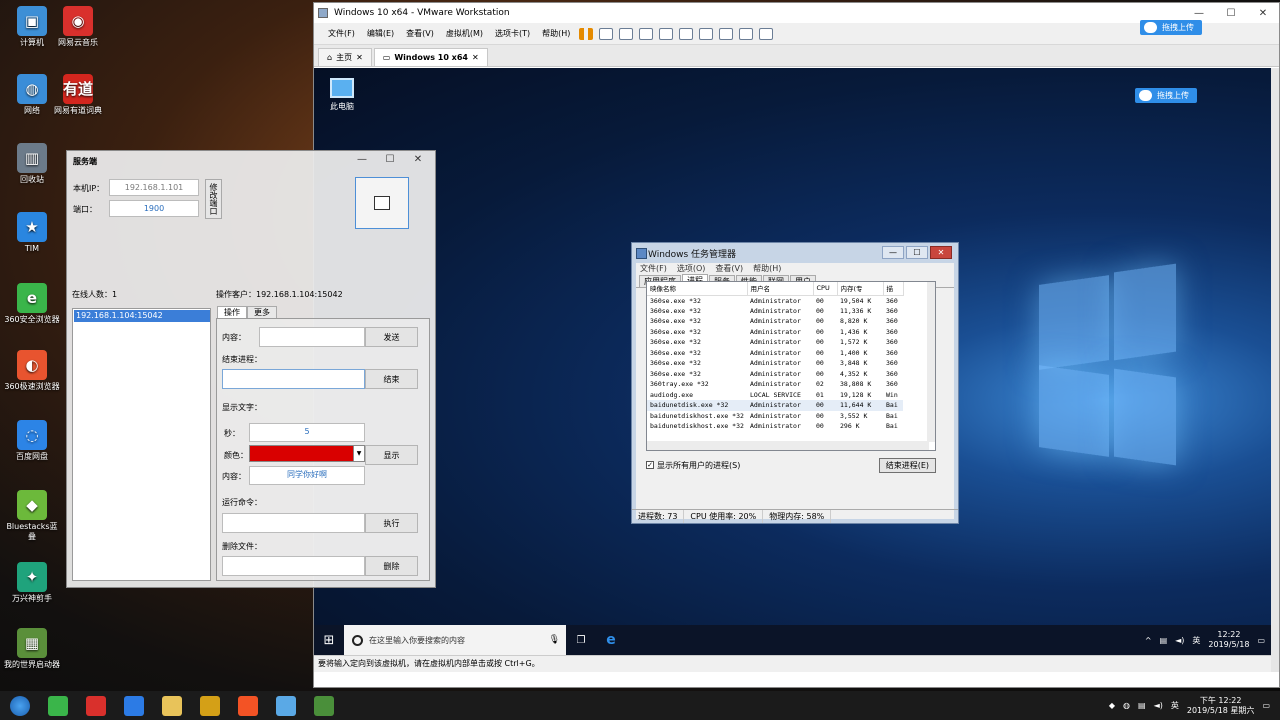  Describe the element at coordinates (686, 33) in the screenshot. I see `library-icon` at that location.